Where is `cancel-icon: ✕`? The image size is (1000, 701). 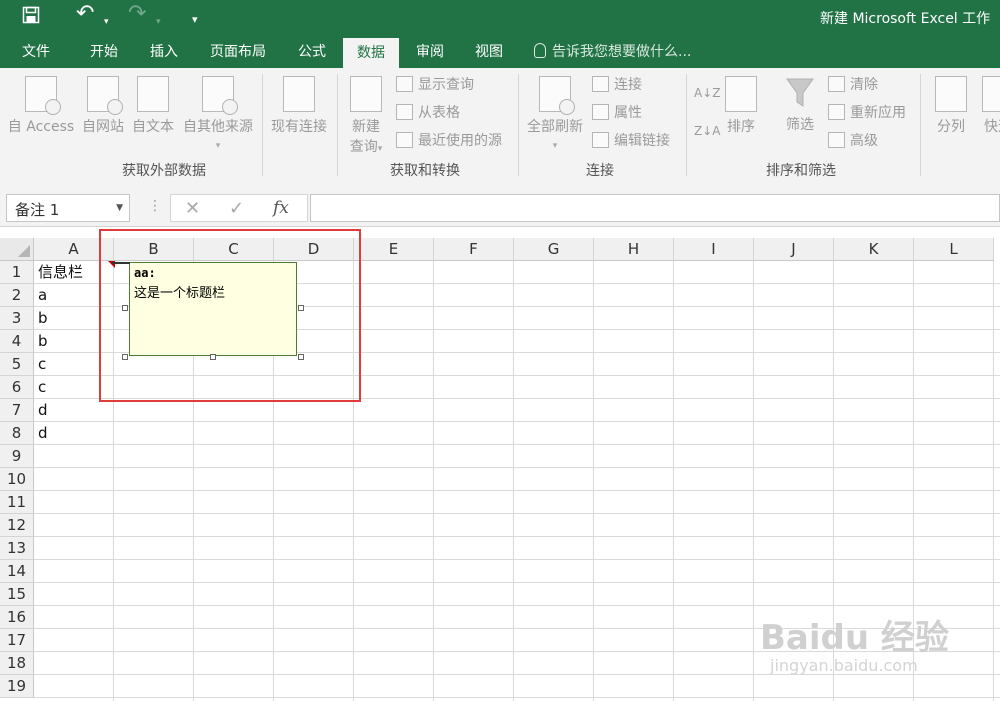
cancel-icon: ✕ is located at coordinates (192, 208).